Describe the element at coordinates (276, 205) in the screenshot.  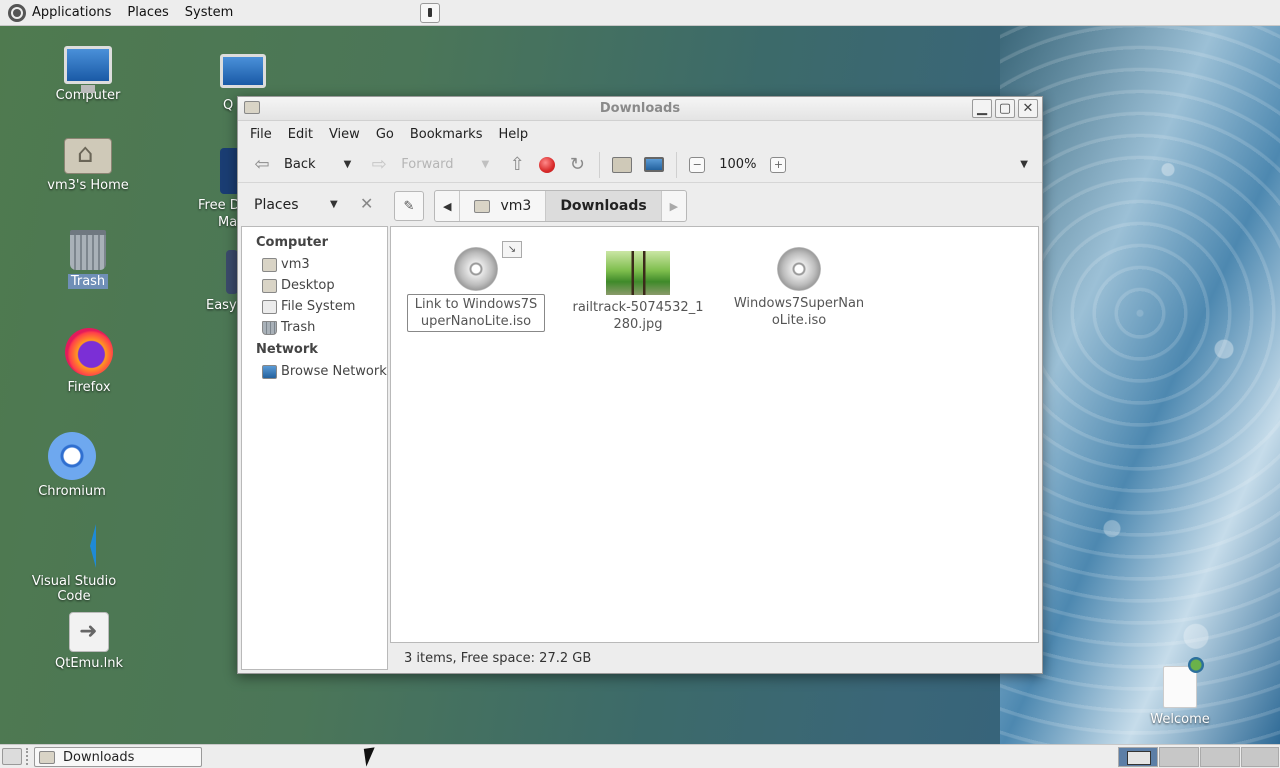
I see `places-selector: Places` at that location.